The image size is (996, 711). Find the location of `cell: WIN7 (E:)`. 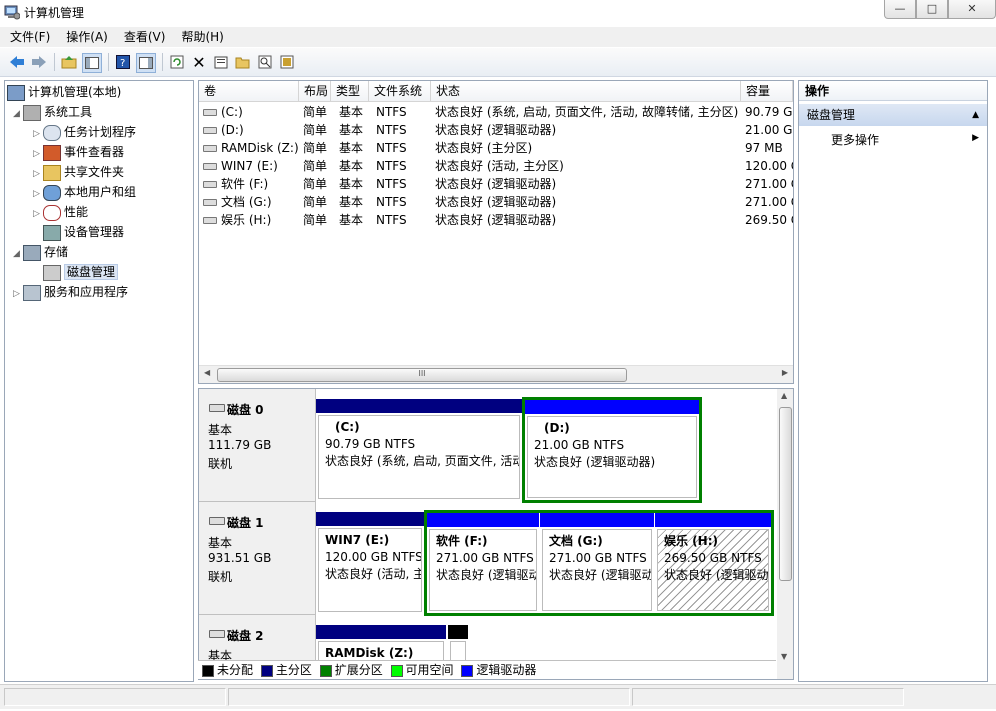

cell: WIN7 (E:) is located at coordinates (251, 166).